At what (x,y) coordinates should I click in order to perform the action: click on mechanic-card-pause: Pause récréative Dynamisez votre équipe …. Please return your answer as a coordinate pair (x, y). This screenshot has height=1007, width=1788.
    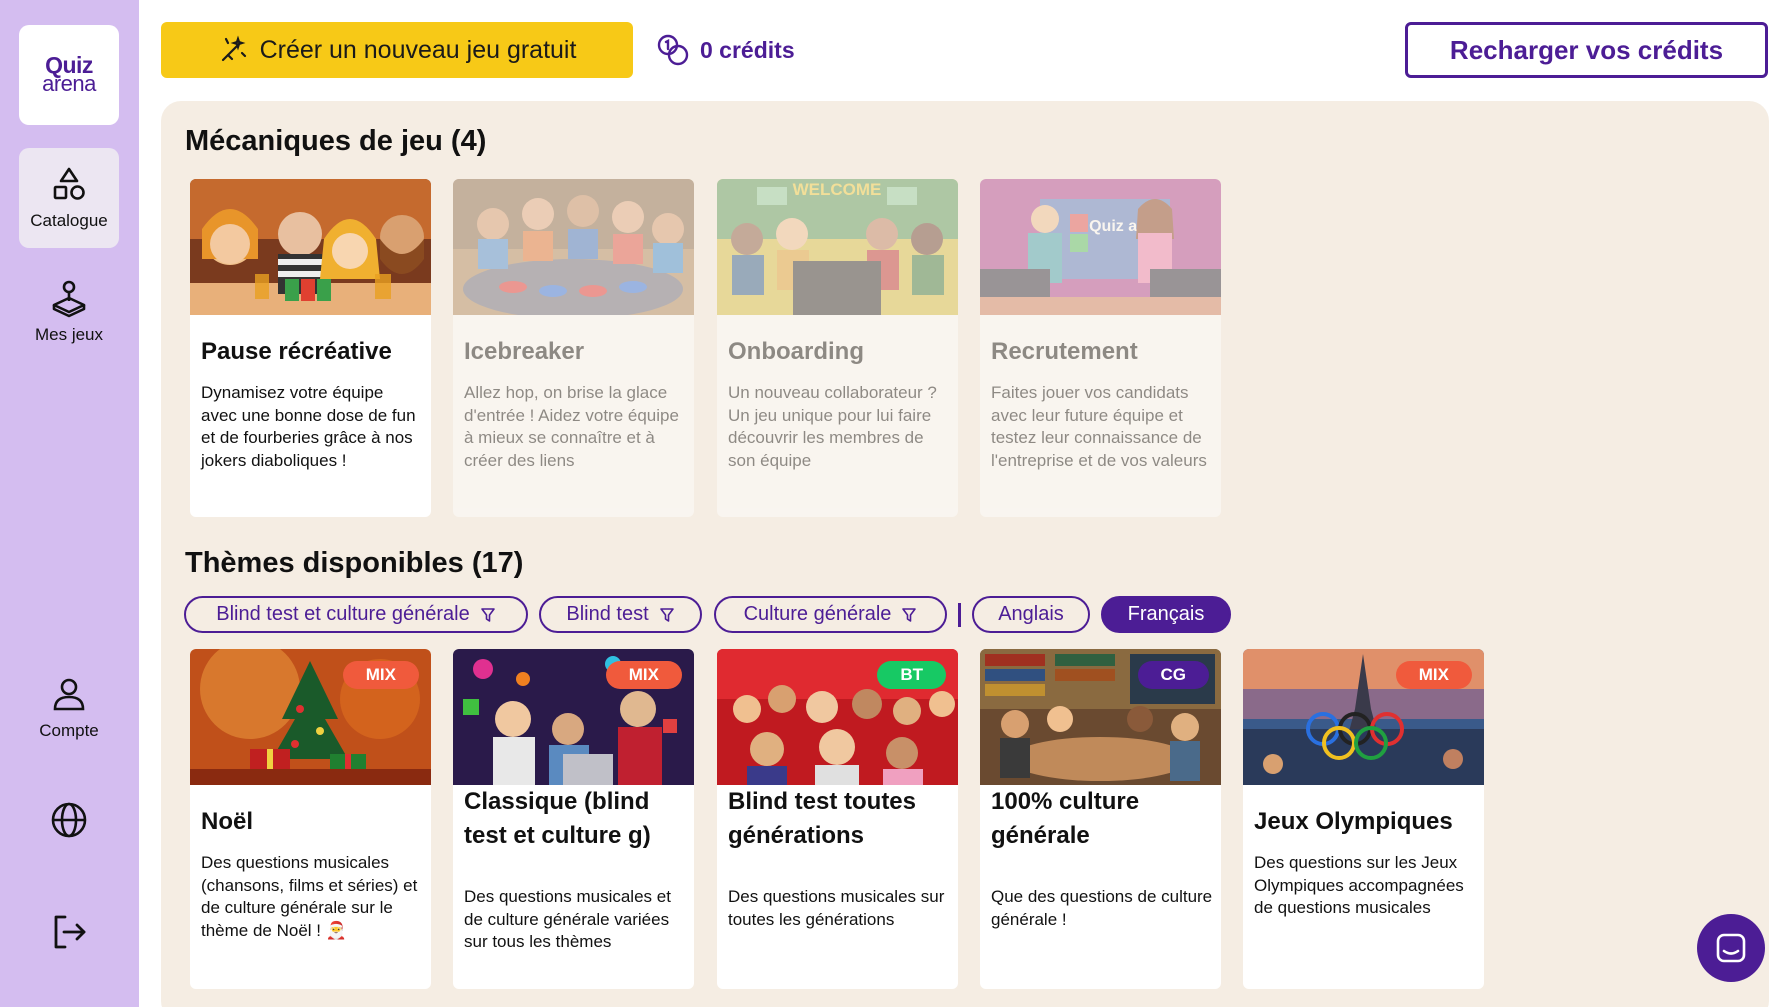
    Looking at the image, I should click on (310, 348).